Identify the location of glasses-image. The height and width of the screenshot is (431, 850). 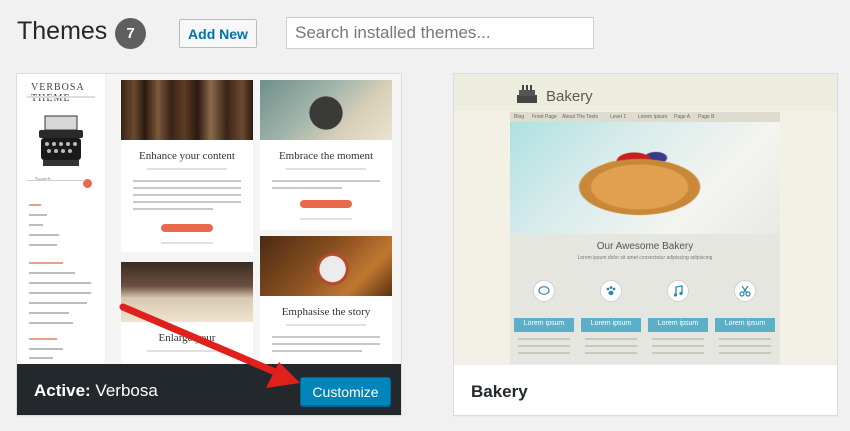
(187, 292).